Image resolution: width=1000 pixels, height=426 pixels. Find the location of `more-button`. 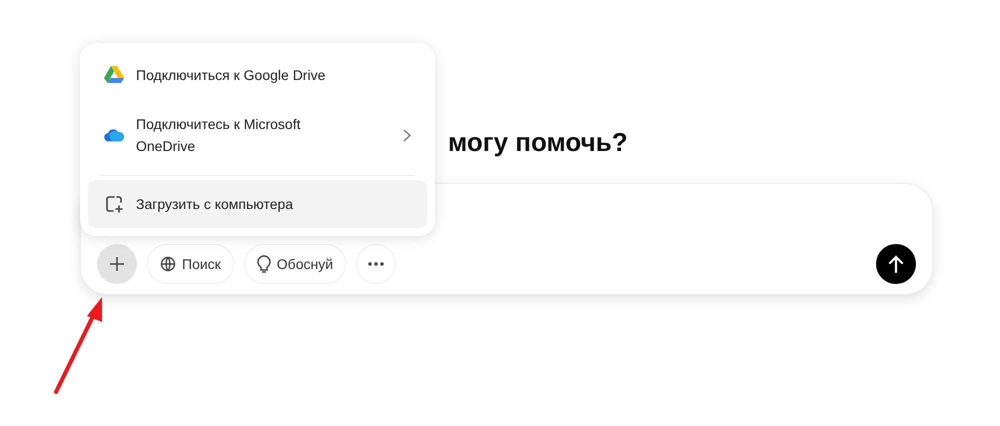

more-button is located at coordinates (376, 264).